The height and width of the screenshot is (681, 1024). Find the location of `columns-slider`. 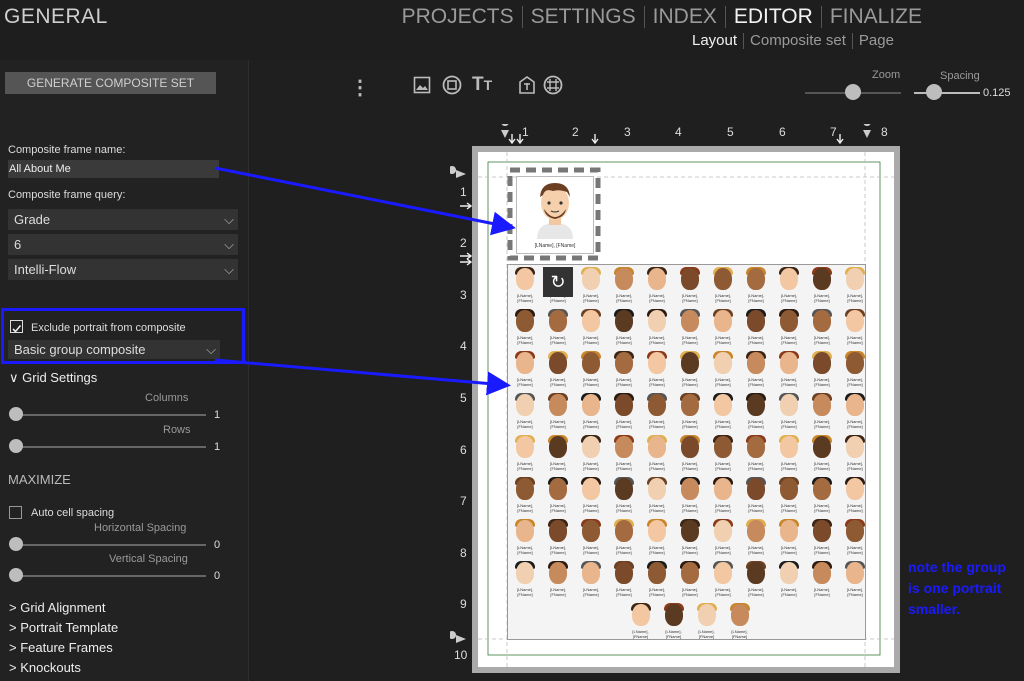

columns-slider is located at coordinates (111, 415).